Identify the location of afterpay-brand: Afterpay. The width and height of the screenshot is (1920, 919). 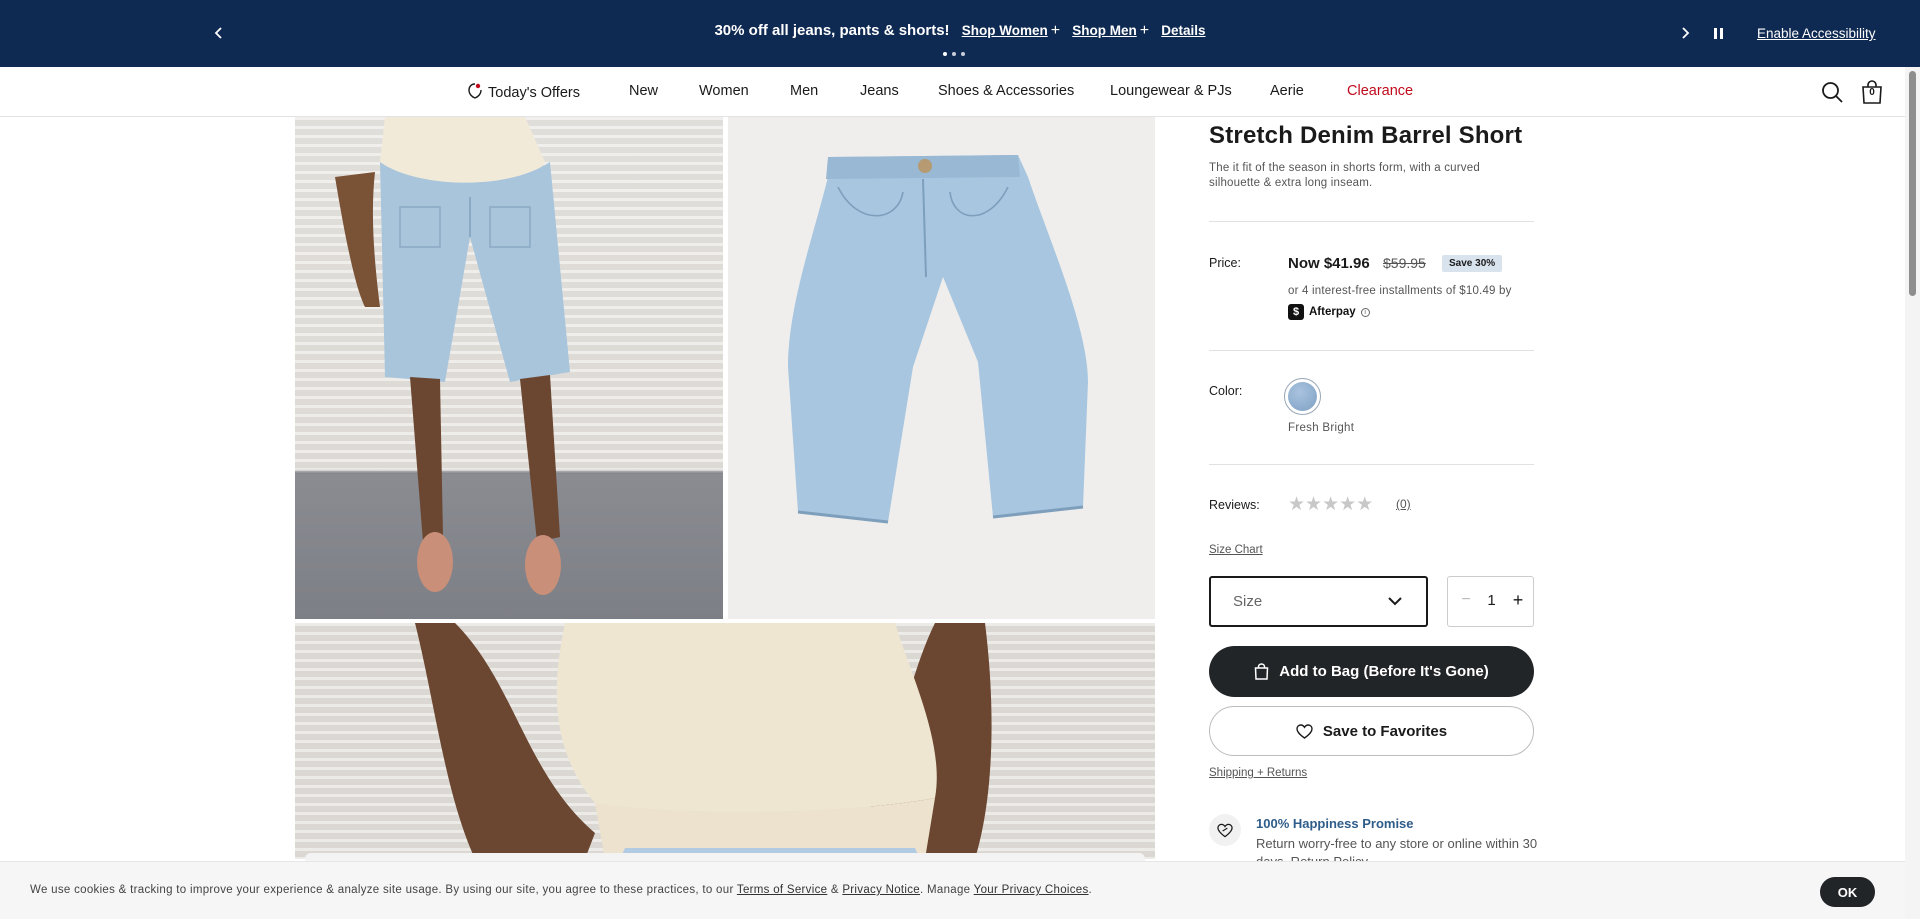
(1332, 312).